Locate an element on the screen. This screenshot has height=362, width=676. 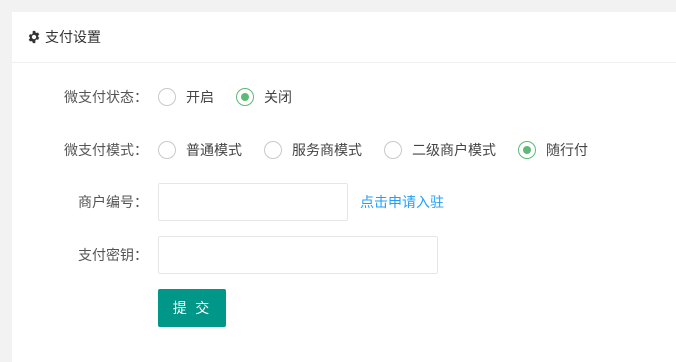
merchant-number-input is located at coordinates (253, 202).